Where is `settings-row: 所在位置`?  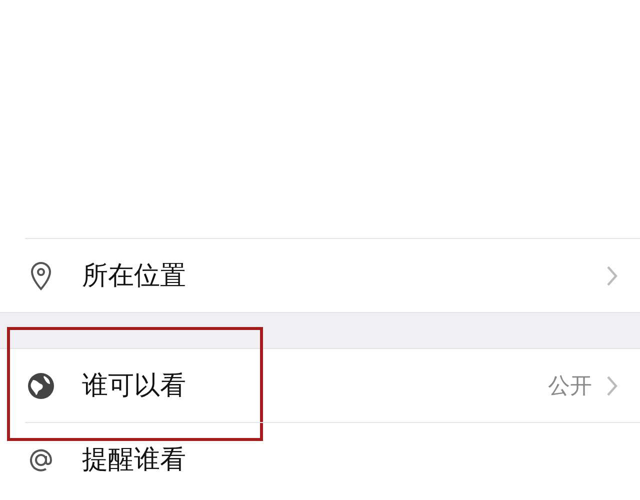 settings-row: 所在位置 is located at coordinates (320, 275).